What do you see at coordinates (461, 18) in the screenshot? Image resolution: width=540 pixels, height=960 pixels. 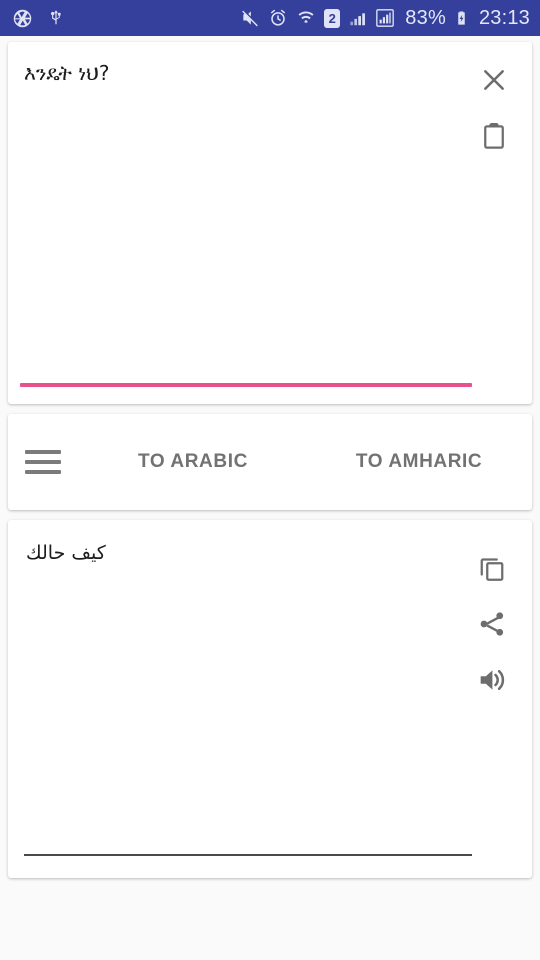 I see `battery-charging-icon` at bounding box center [461, 18].